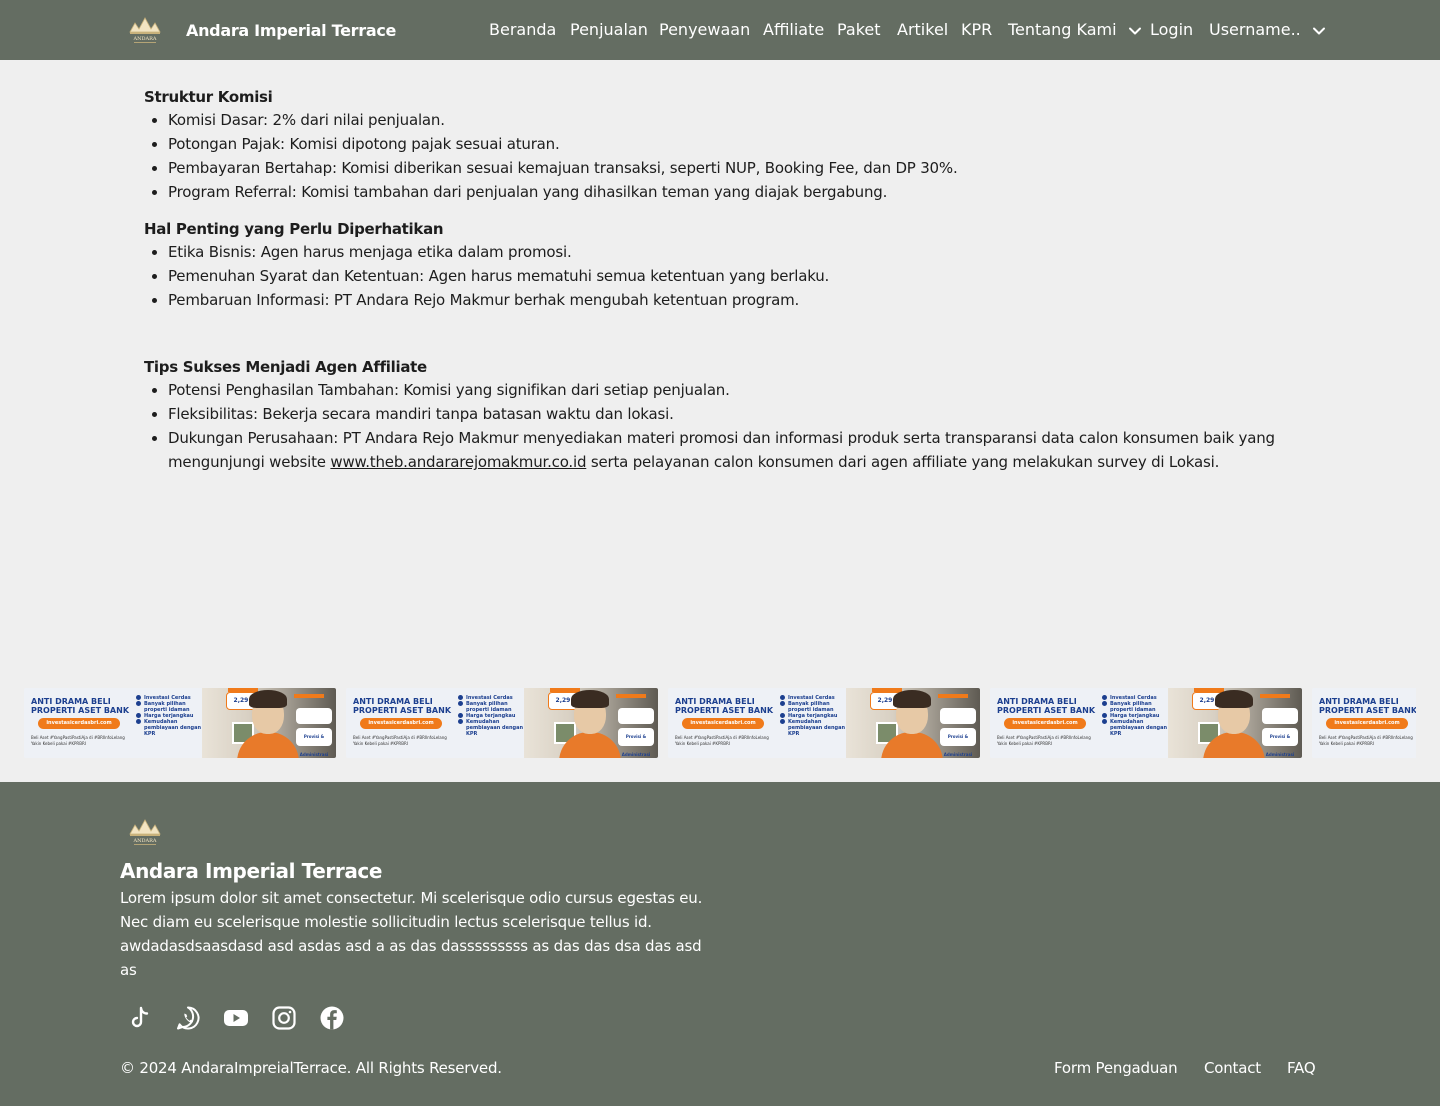 The height and width of the screenshot is (1106, 1440). Describe the element at coordinates (609, 29) in the screenshot. I see `nav-item-penjualan: Penjualan` at that location.